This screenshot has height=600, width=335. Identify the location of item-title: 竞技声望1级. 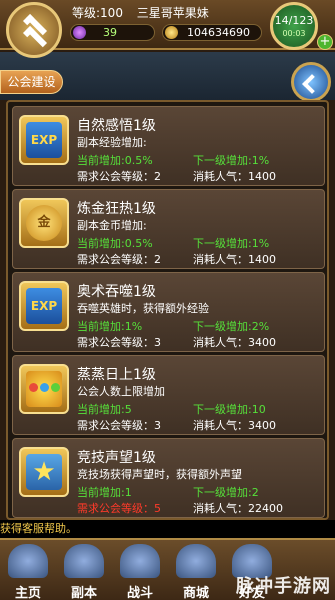
(116, 458).